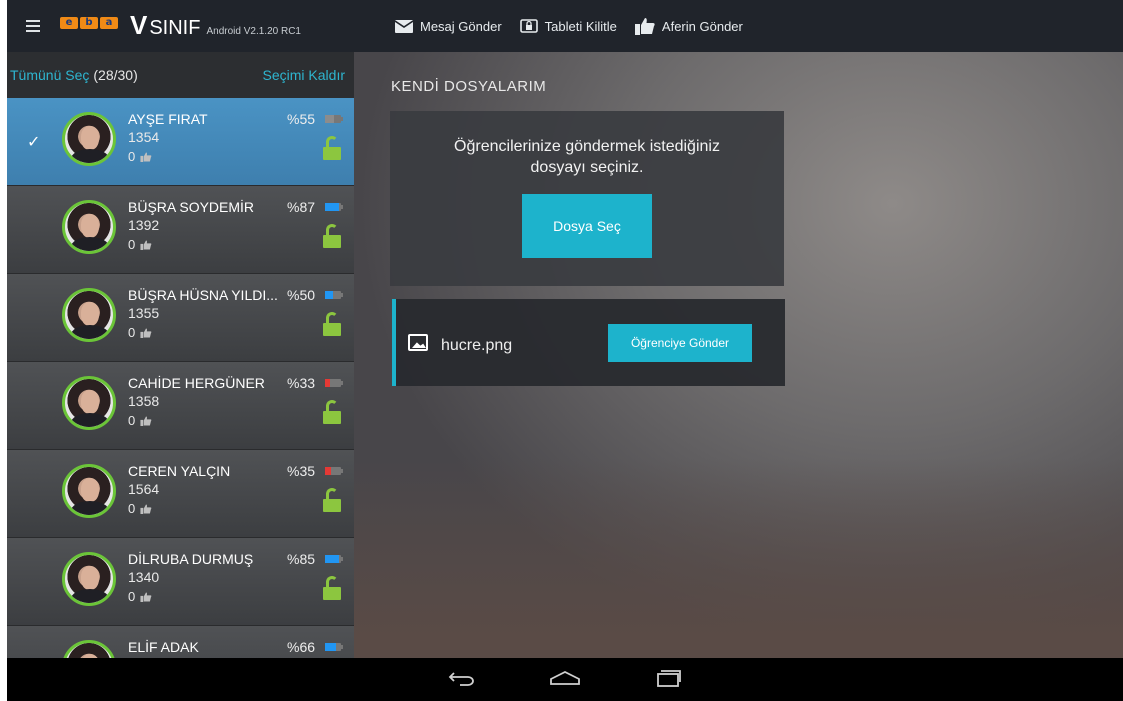 This screenshot has height=701, width=1123. What do you see at coordinates (301, 647) in the screenshot?
I see `battery-percent: %66` at bounding box center [301, 647].